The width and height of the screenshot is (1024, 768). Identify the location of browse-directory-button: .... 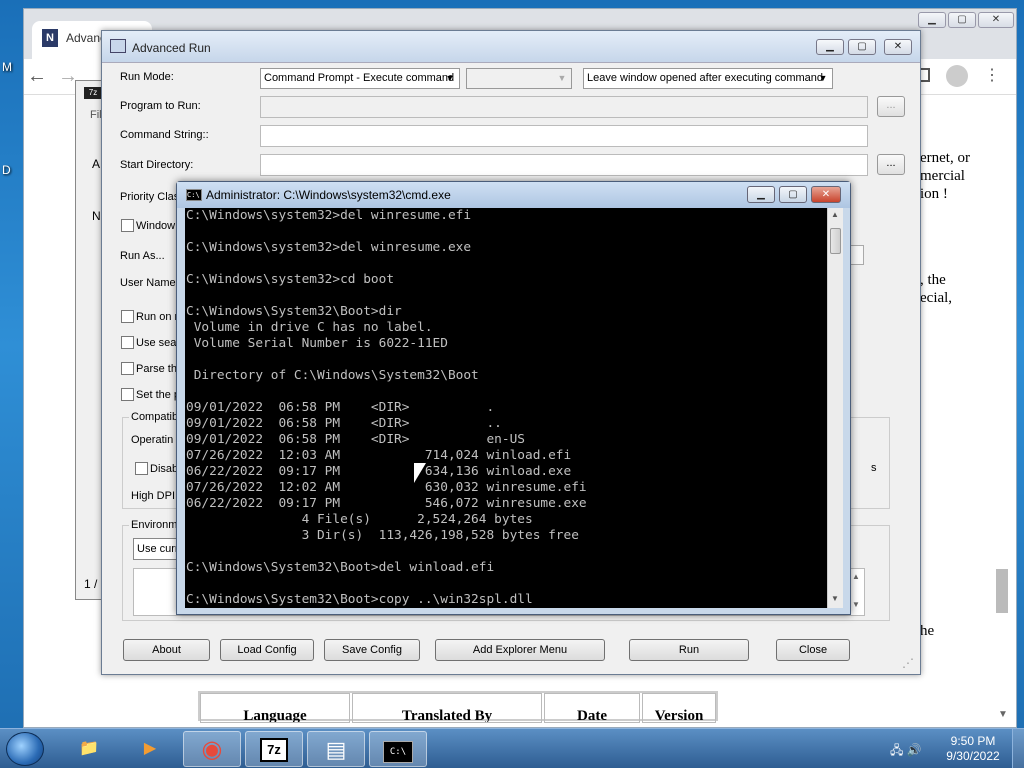
(891, 164).